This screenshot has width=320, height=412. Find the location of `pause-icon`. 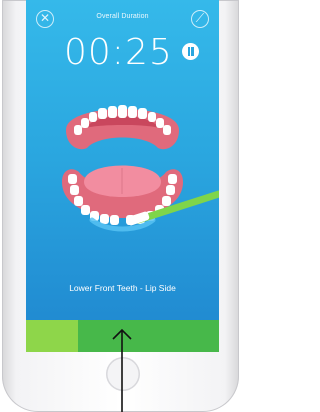

pause-icon is located at coordinates (190, 51).